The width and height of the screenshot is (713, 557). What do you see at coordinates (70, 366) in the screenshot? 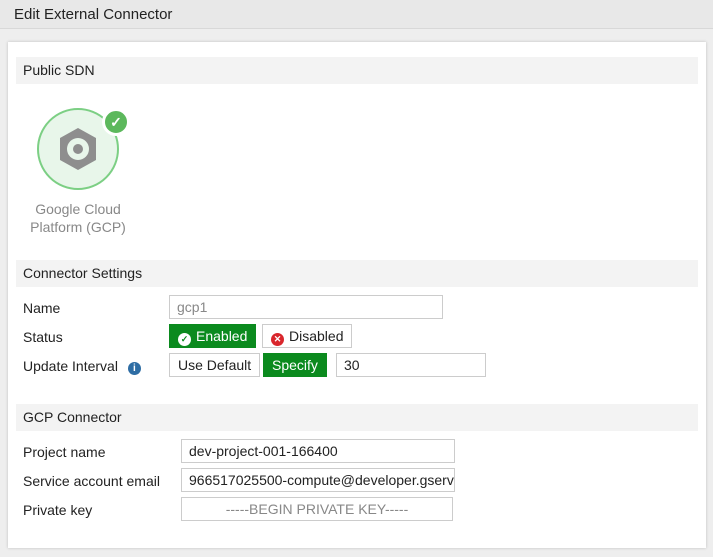
I see `interval-label-text: Update Interval` at bounding box center [70, 366].